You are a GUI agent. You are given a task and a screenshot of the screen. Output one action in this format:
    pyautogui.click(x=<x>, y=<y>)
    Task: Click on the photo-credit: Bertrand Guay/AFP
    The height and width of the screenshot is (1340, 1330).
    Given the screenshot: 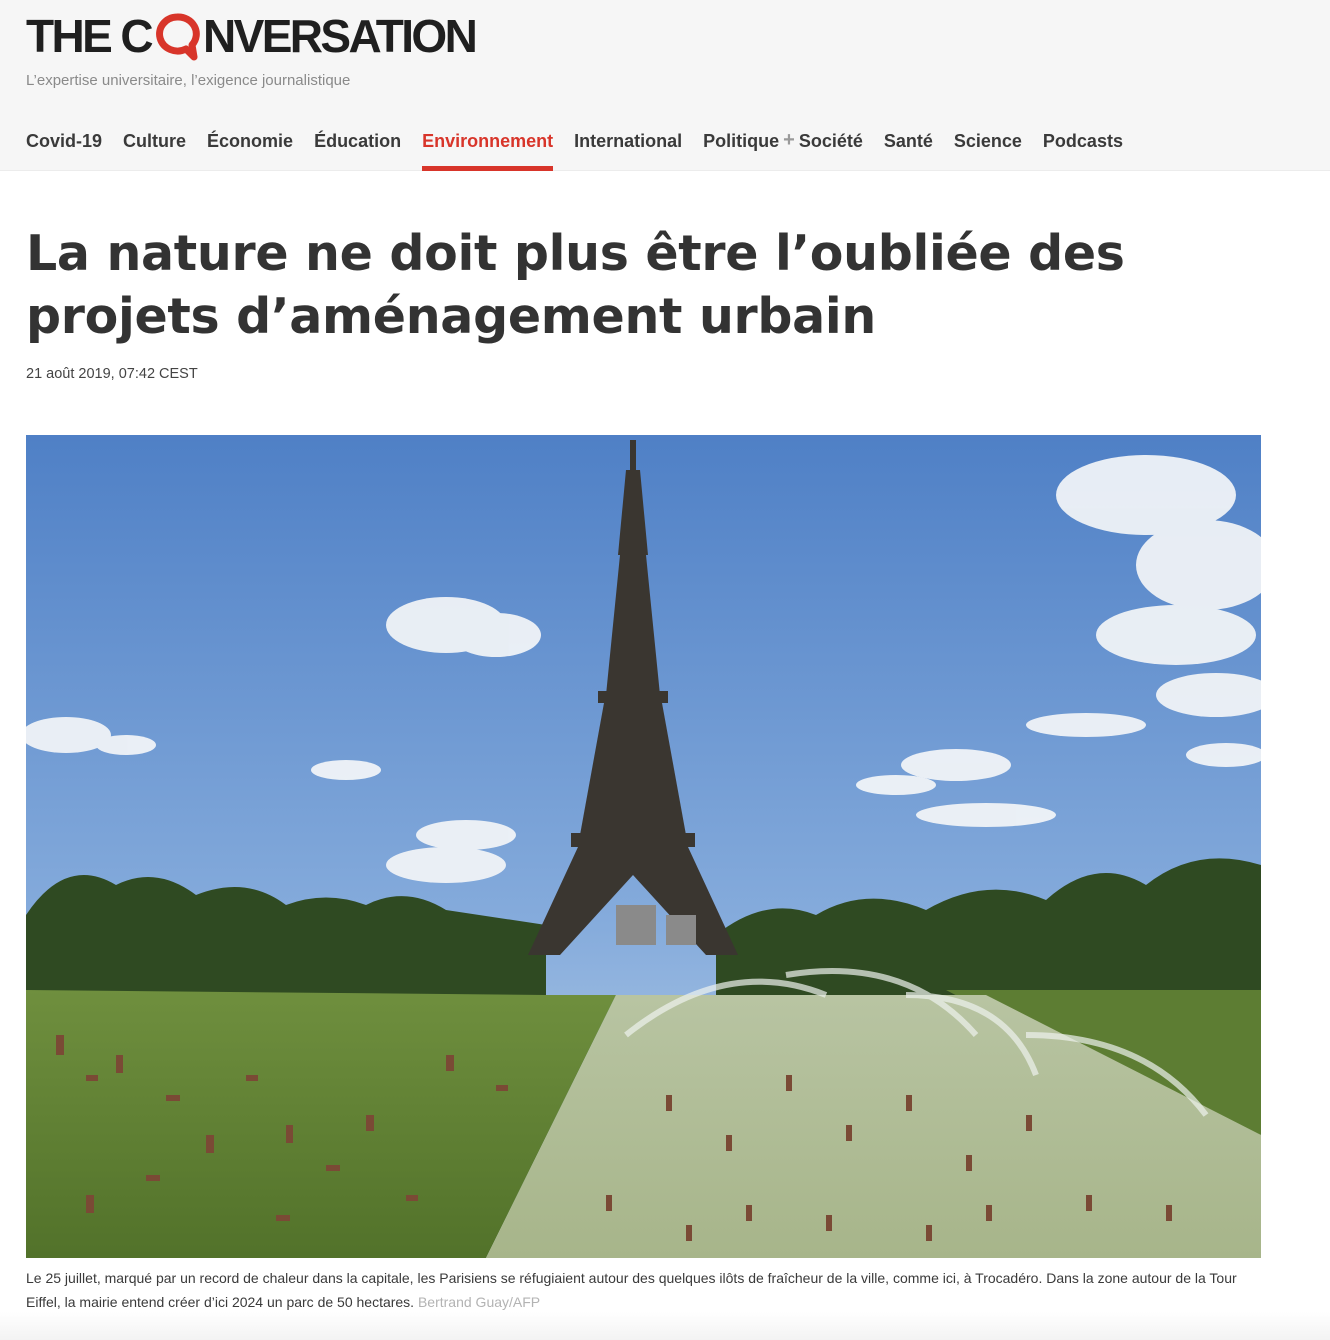 What is the action you would take?
    pyautogui.click(x=479, y=1302)
    